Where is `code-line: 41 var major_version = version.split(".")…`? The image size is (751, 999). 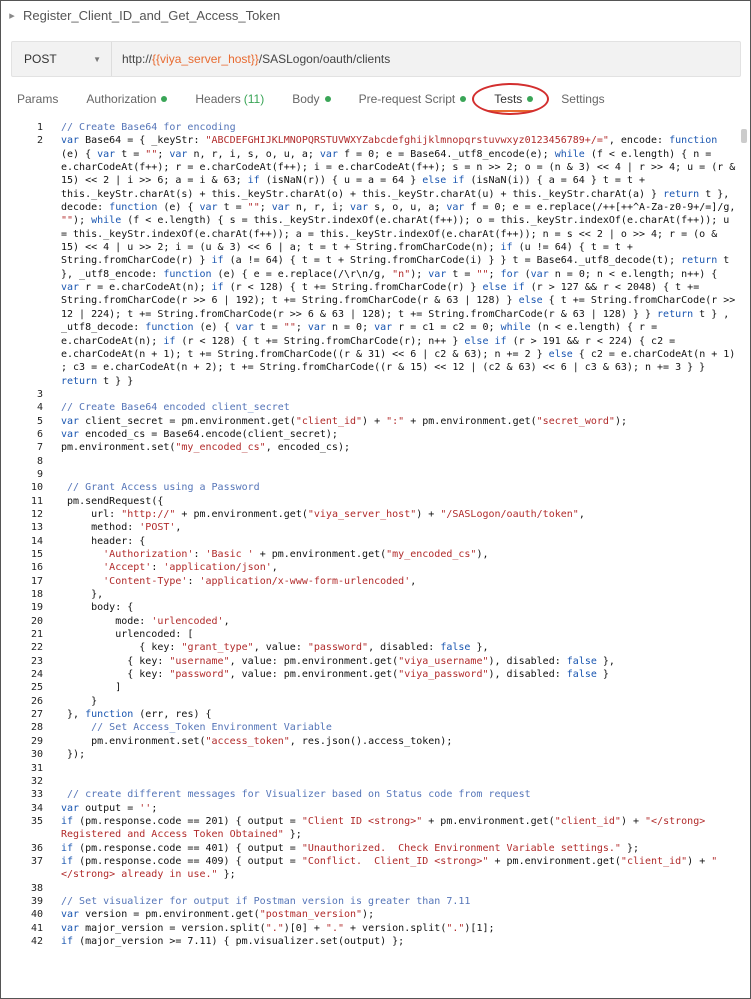
code-line: 41 var major_version = version.split(".")… is located at coordinates (375, 928).